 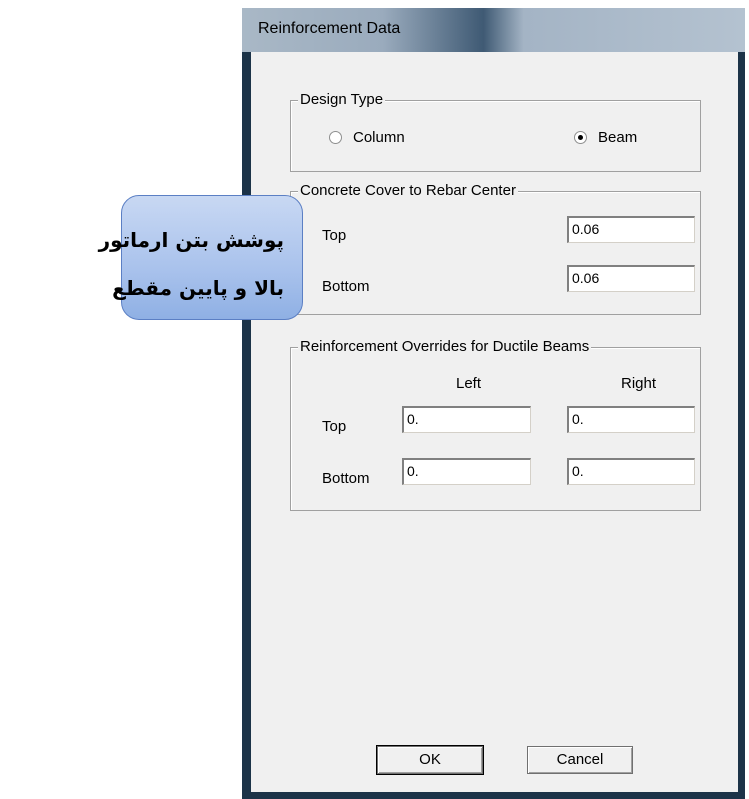 What do you see at coordinates (342, 99) in the screenshot?
I see `design-type-legend: Design Type` at bounding box center [342, 99].